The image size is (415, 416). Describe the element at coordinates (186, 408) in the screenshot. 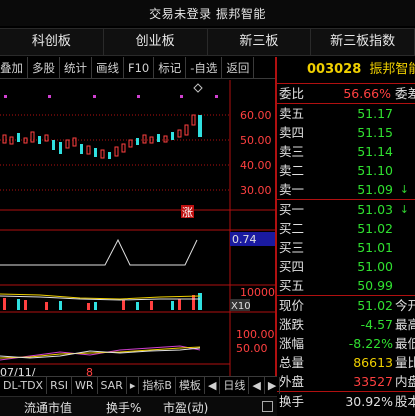

I see `pe-label: 市盈(动)` at that location.